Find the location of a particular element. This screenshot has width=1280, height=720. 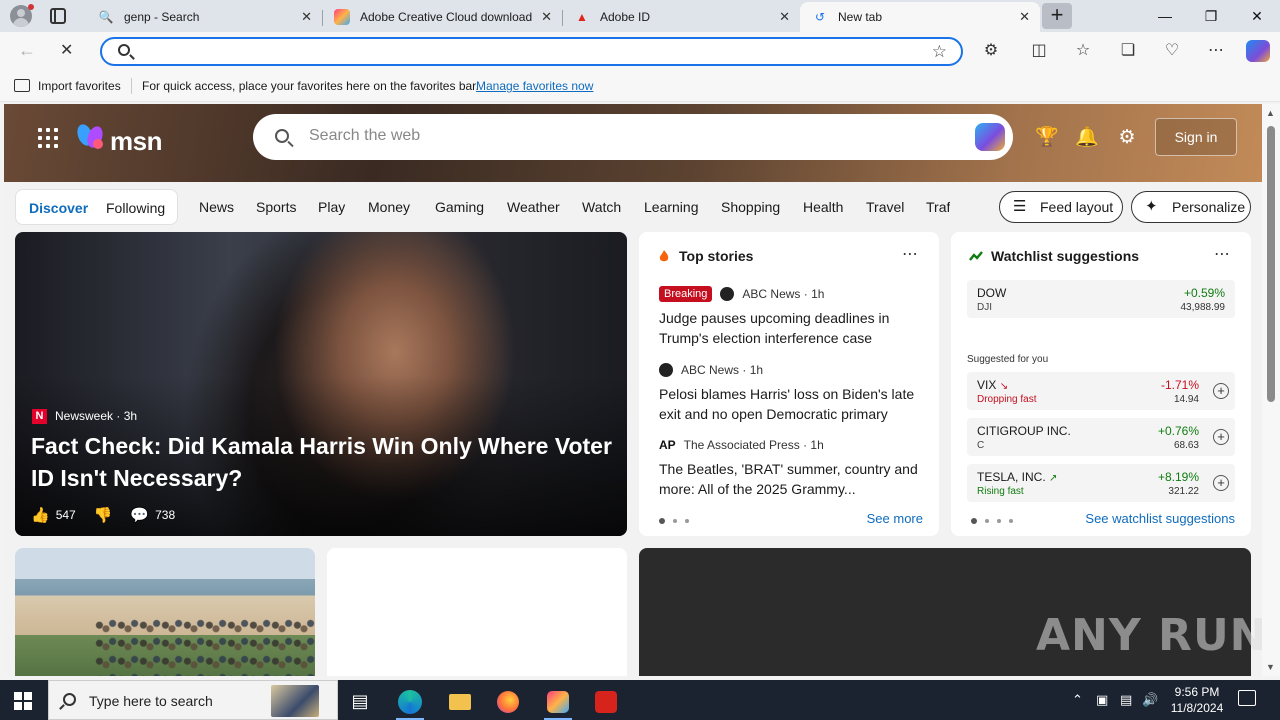

extensions-icon: ⚙ is located at coordinates (991, 51).